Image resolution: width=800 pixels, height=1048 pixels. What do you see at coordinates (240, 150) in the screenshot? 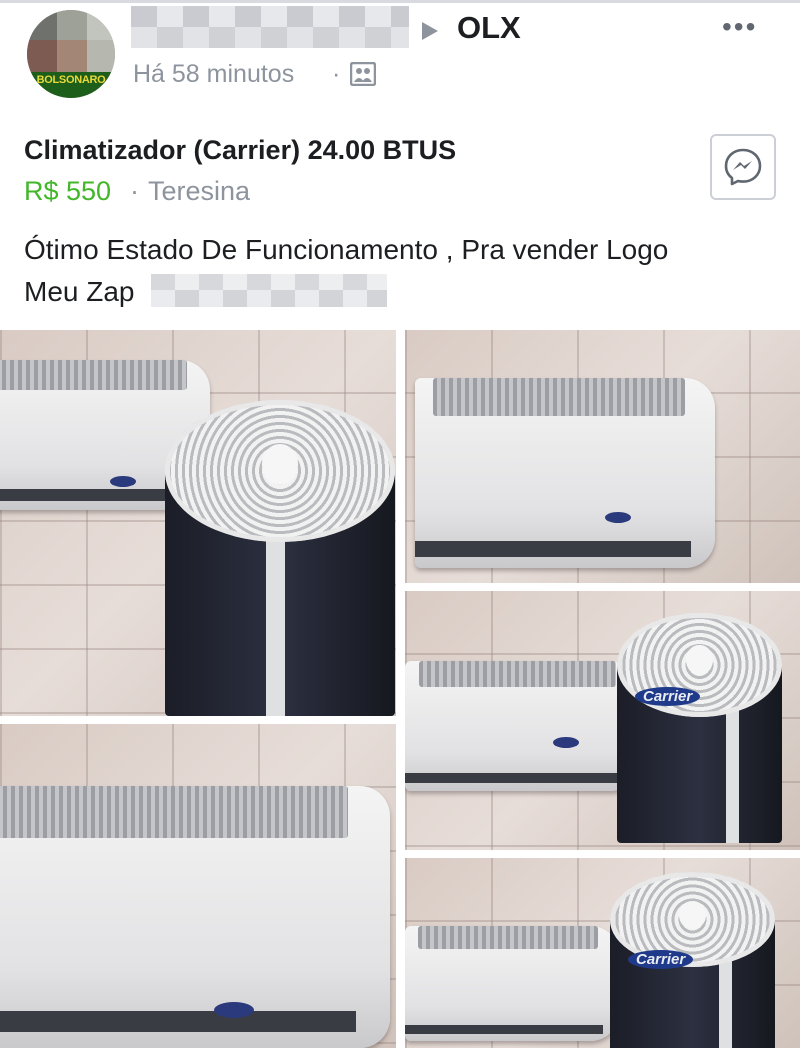
I see `listing-title: Climatizador (Carrier) 24.00 BTUS` at bounding box center [240, 150].